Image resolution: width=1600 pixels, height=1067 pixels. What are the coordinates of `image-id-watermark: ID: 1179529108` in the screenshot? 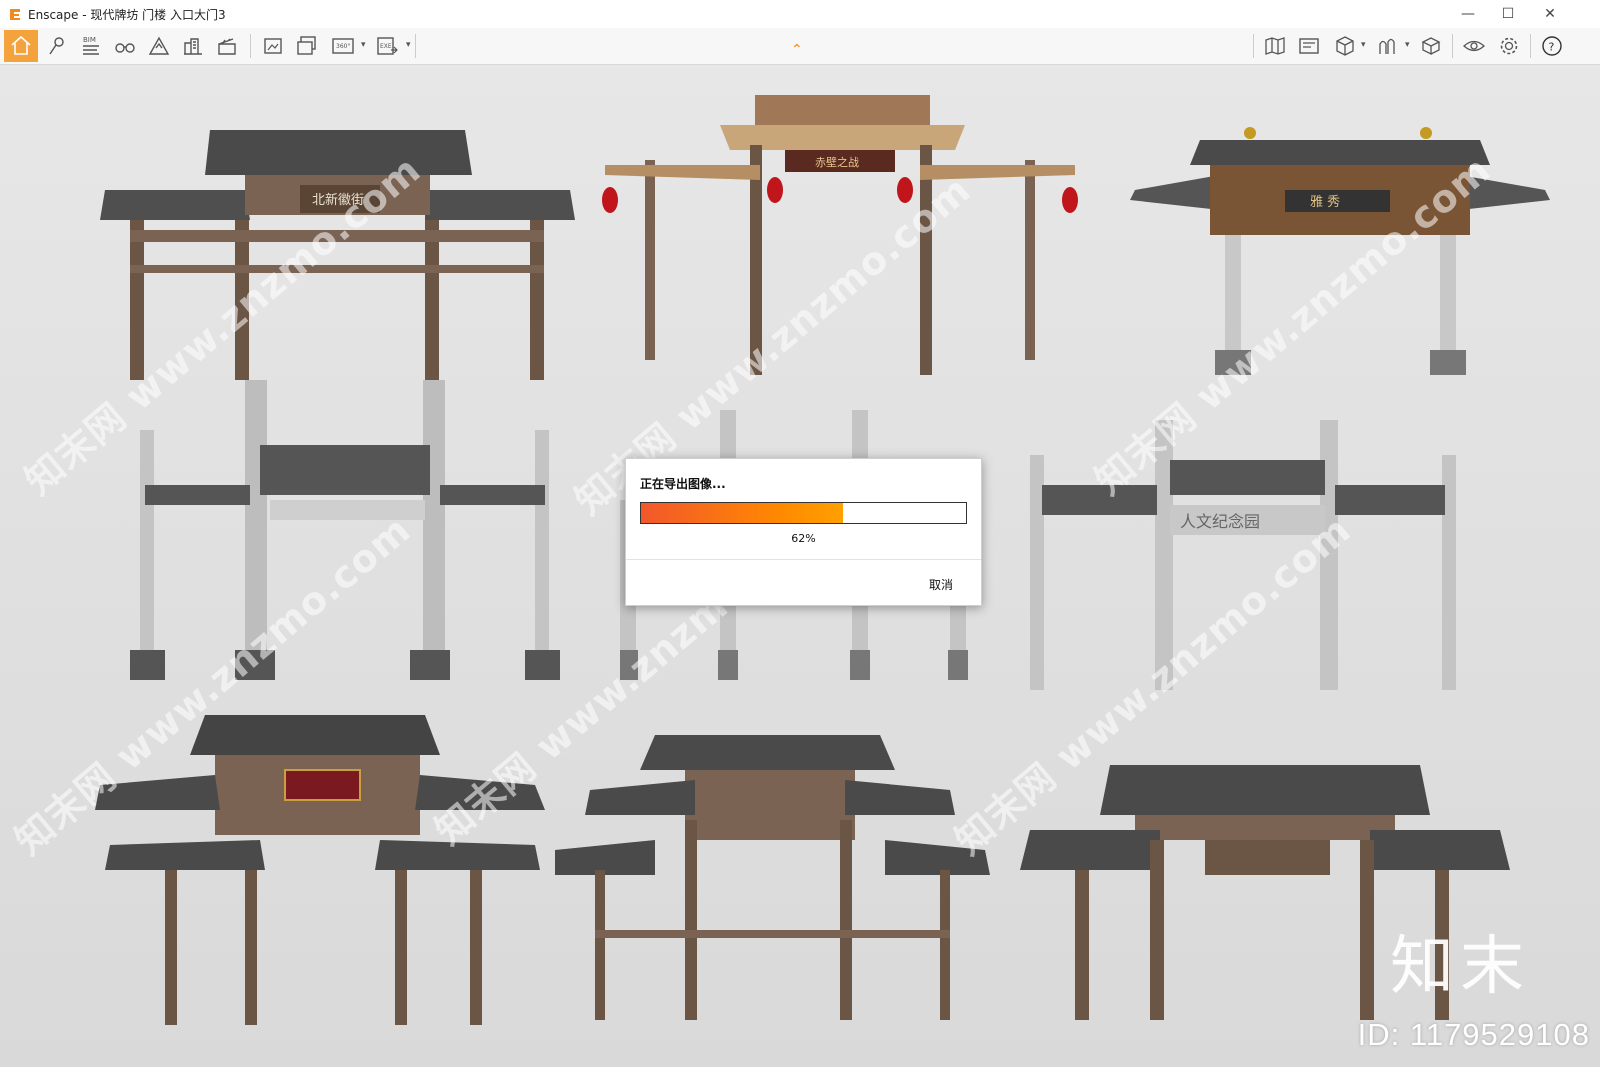 It's located at (1473, 1034).